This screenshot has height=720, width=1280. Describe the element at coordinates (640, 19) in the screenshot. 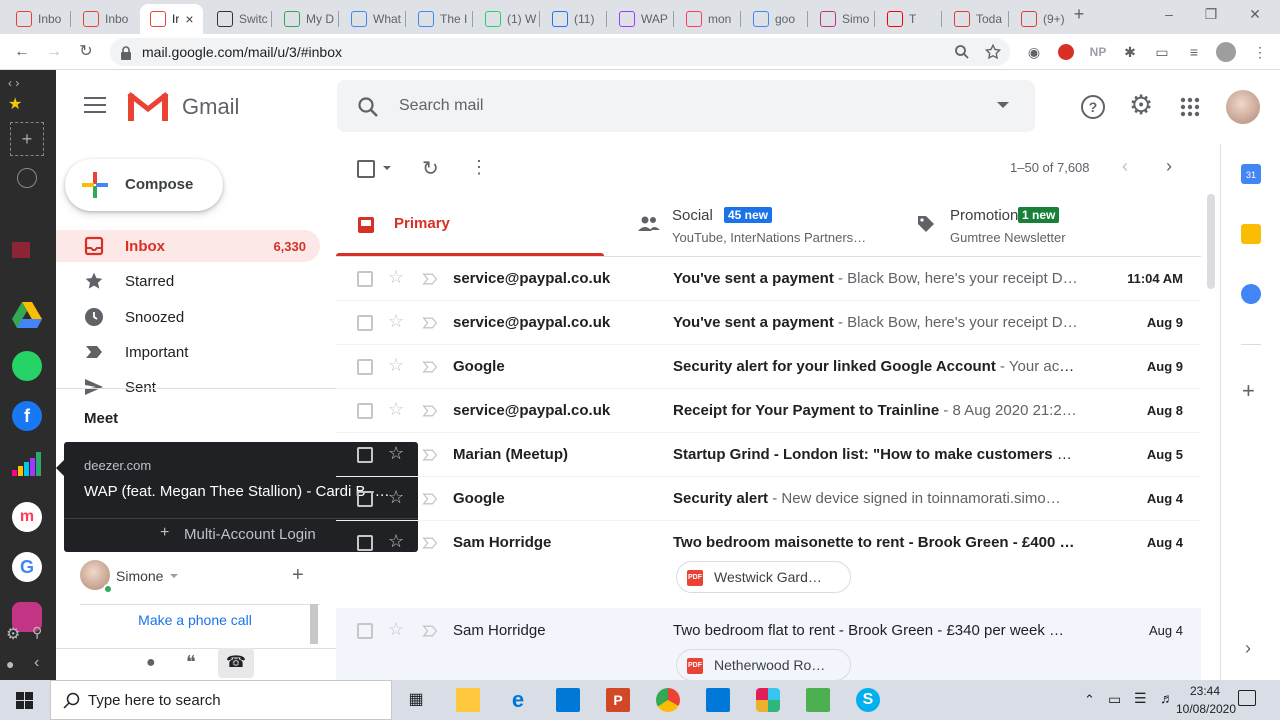

I see `browser-tab: WAP` at that location.